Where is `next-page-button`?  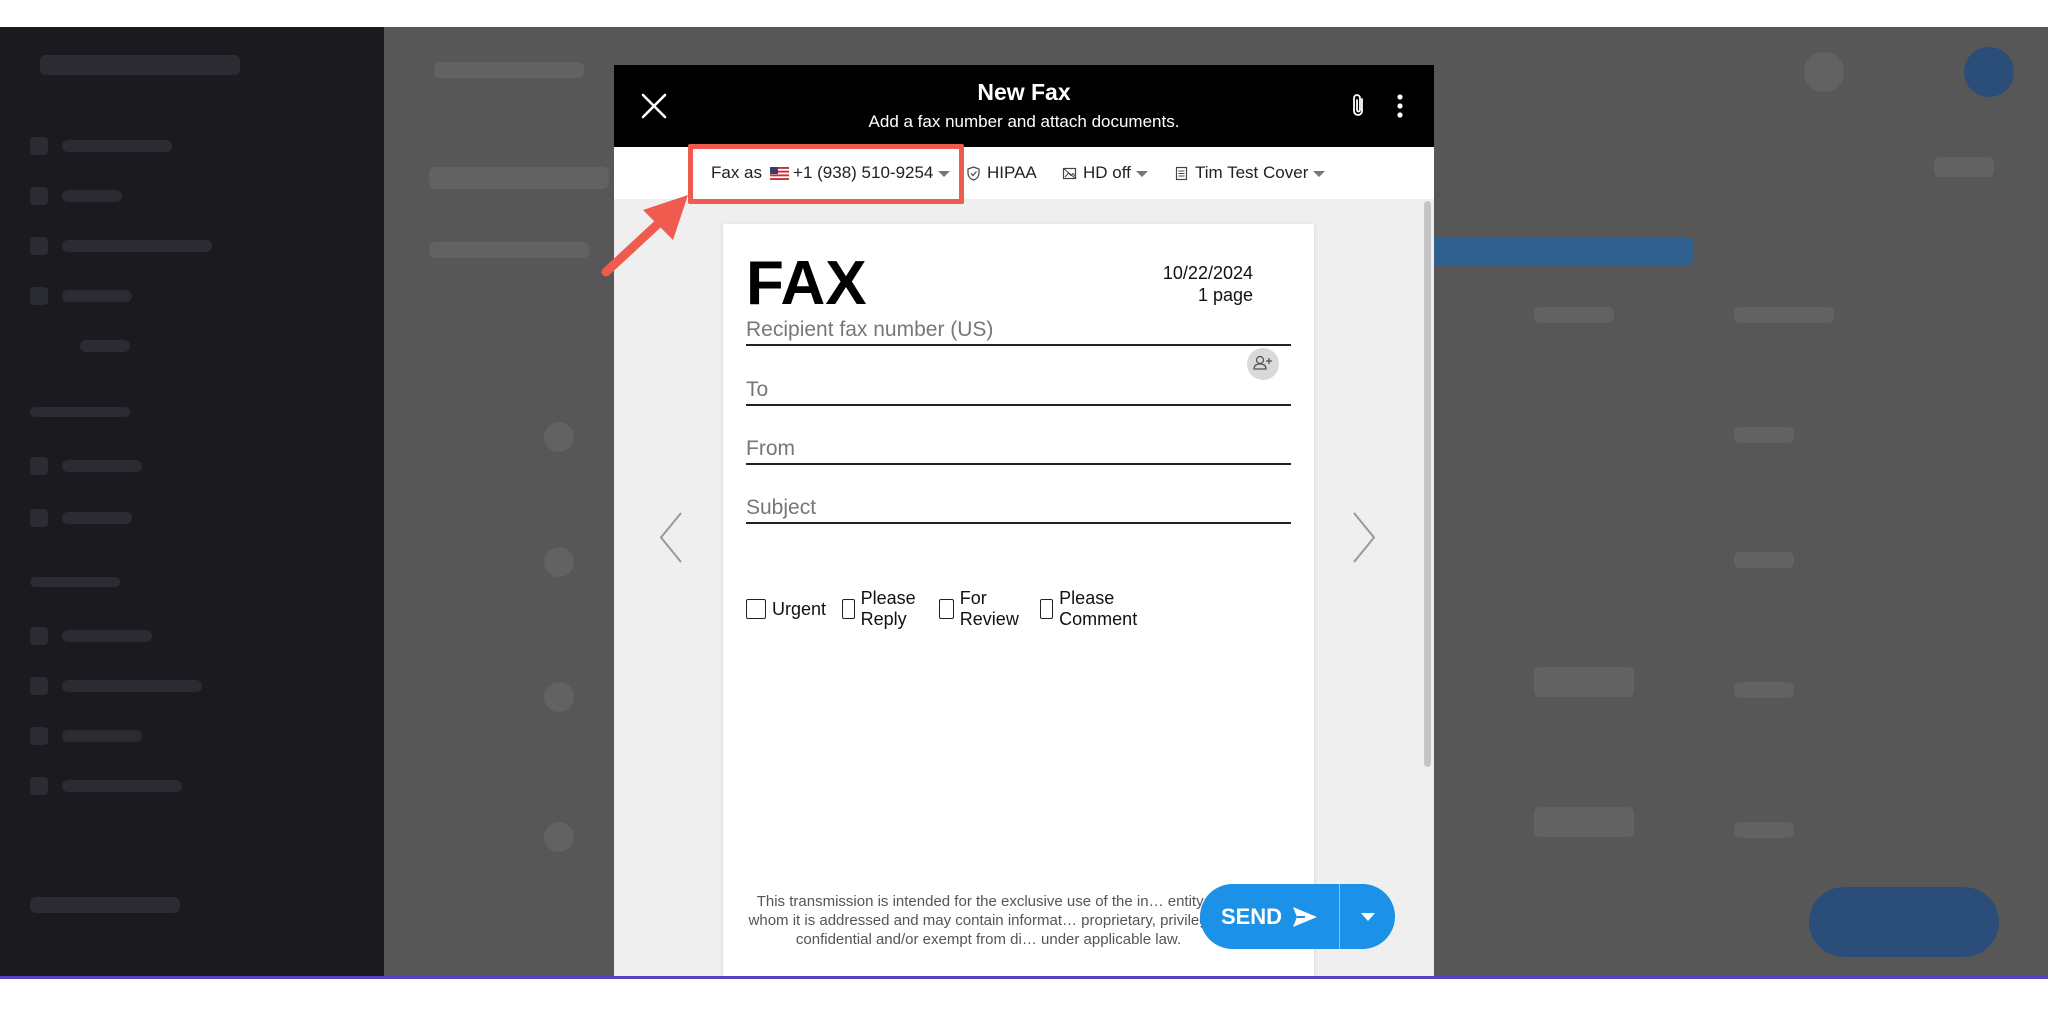 next-page-button is located at coordinates (1364, 537).